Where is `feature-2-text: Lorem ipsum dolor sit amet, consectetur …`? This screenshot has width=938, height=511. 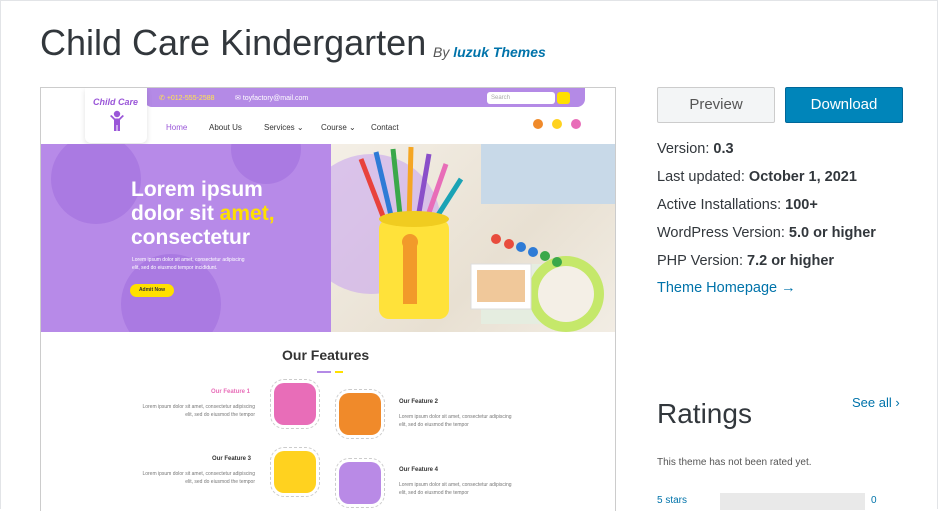 feature-2-text: Lorem ipsum dolor sit amet, consectetur … is located at coordinates (455, 421).